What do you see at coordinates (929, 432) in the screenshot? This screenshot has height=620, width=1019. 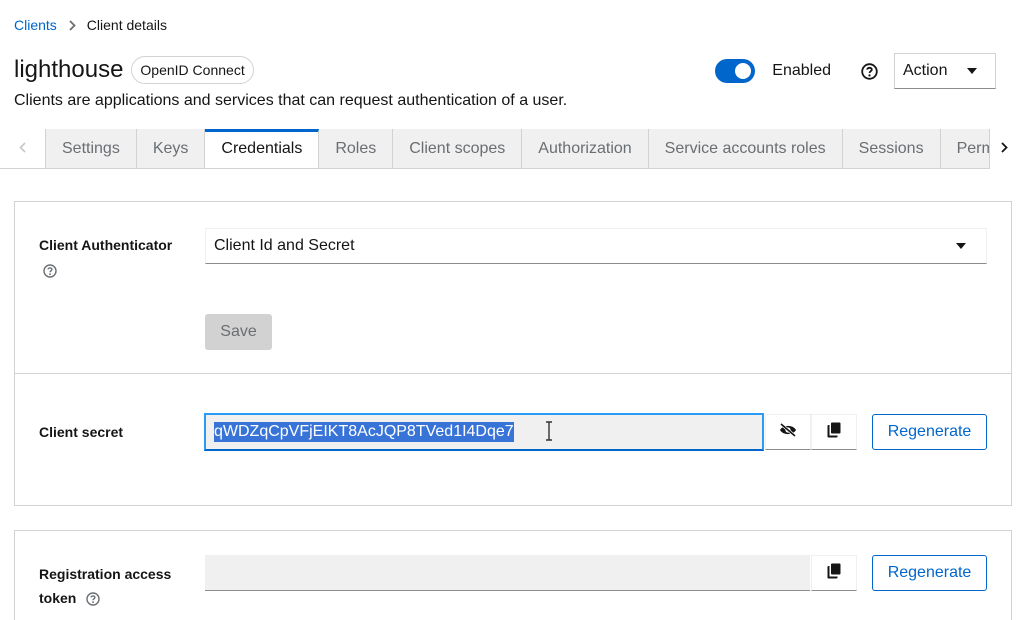 I see `regenerate-secret-button: Regenerate` at bounding box center [929, 432].